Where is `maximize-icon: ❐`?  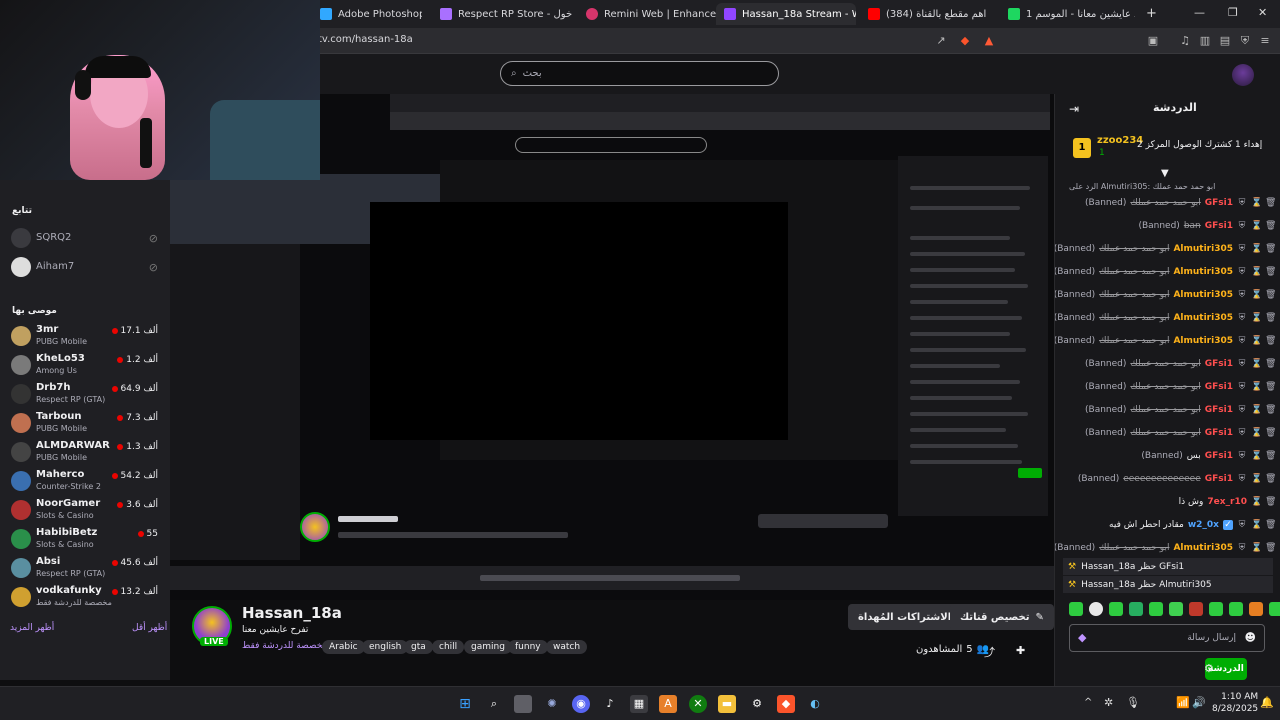 maximize-icon: ❐ is located at coordinates (1233, 12).